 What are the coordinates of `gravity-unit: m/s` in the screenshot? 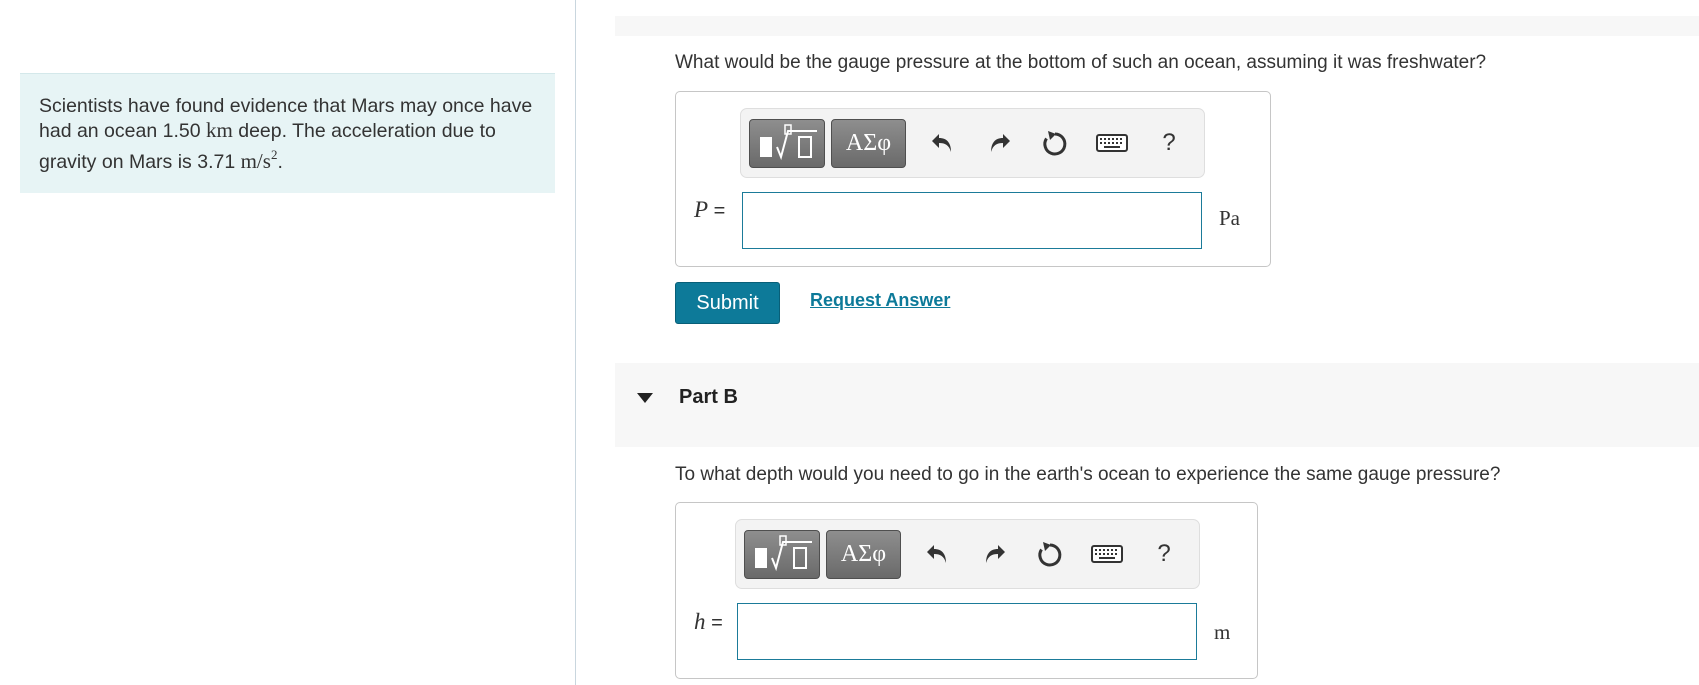 It's located at (255, 161).